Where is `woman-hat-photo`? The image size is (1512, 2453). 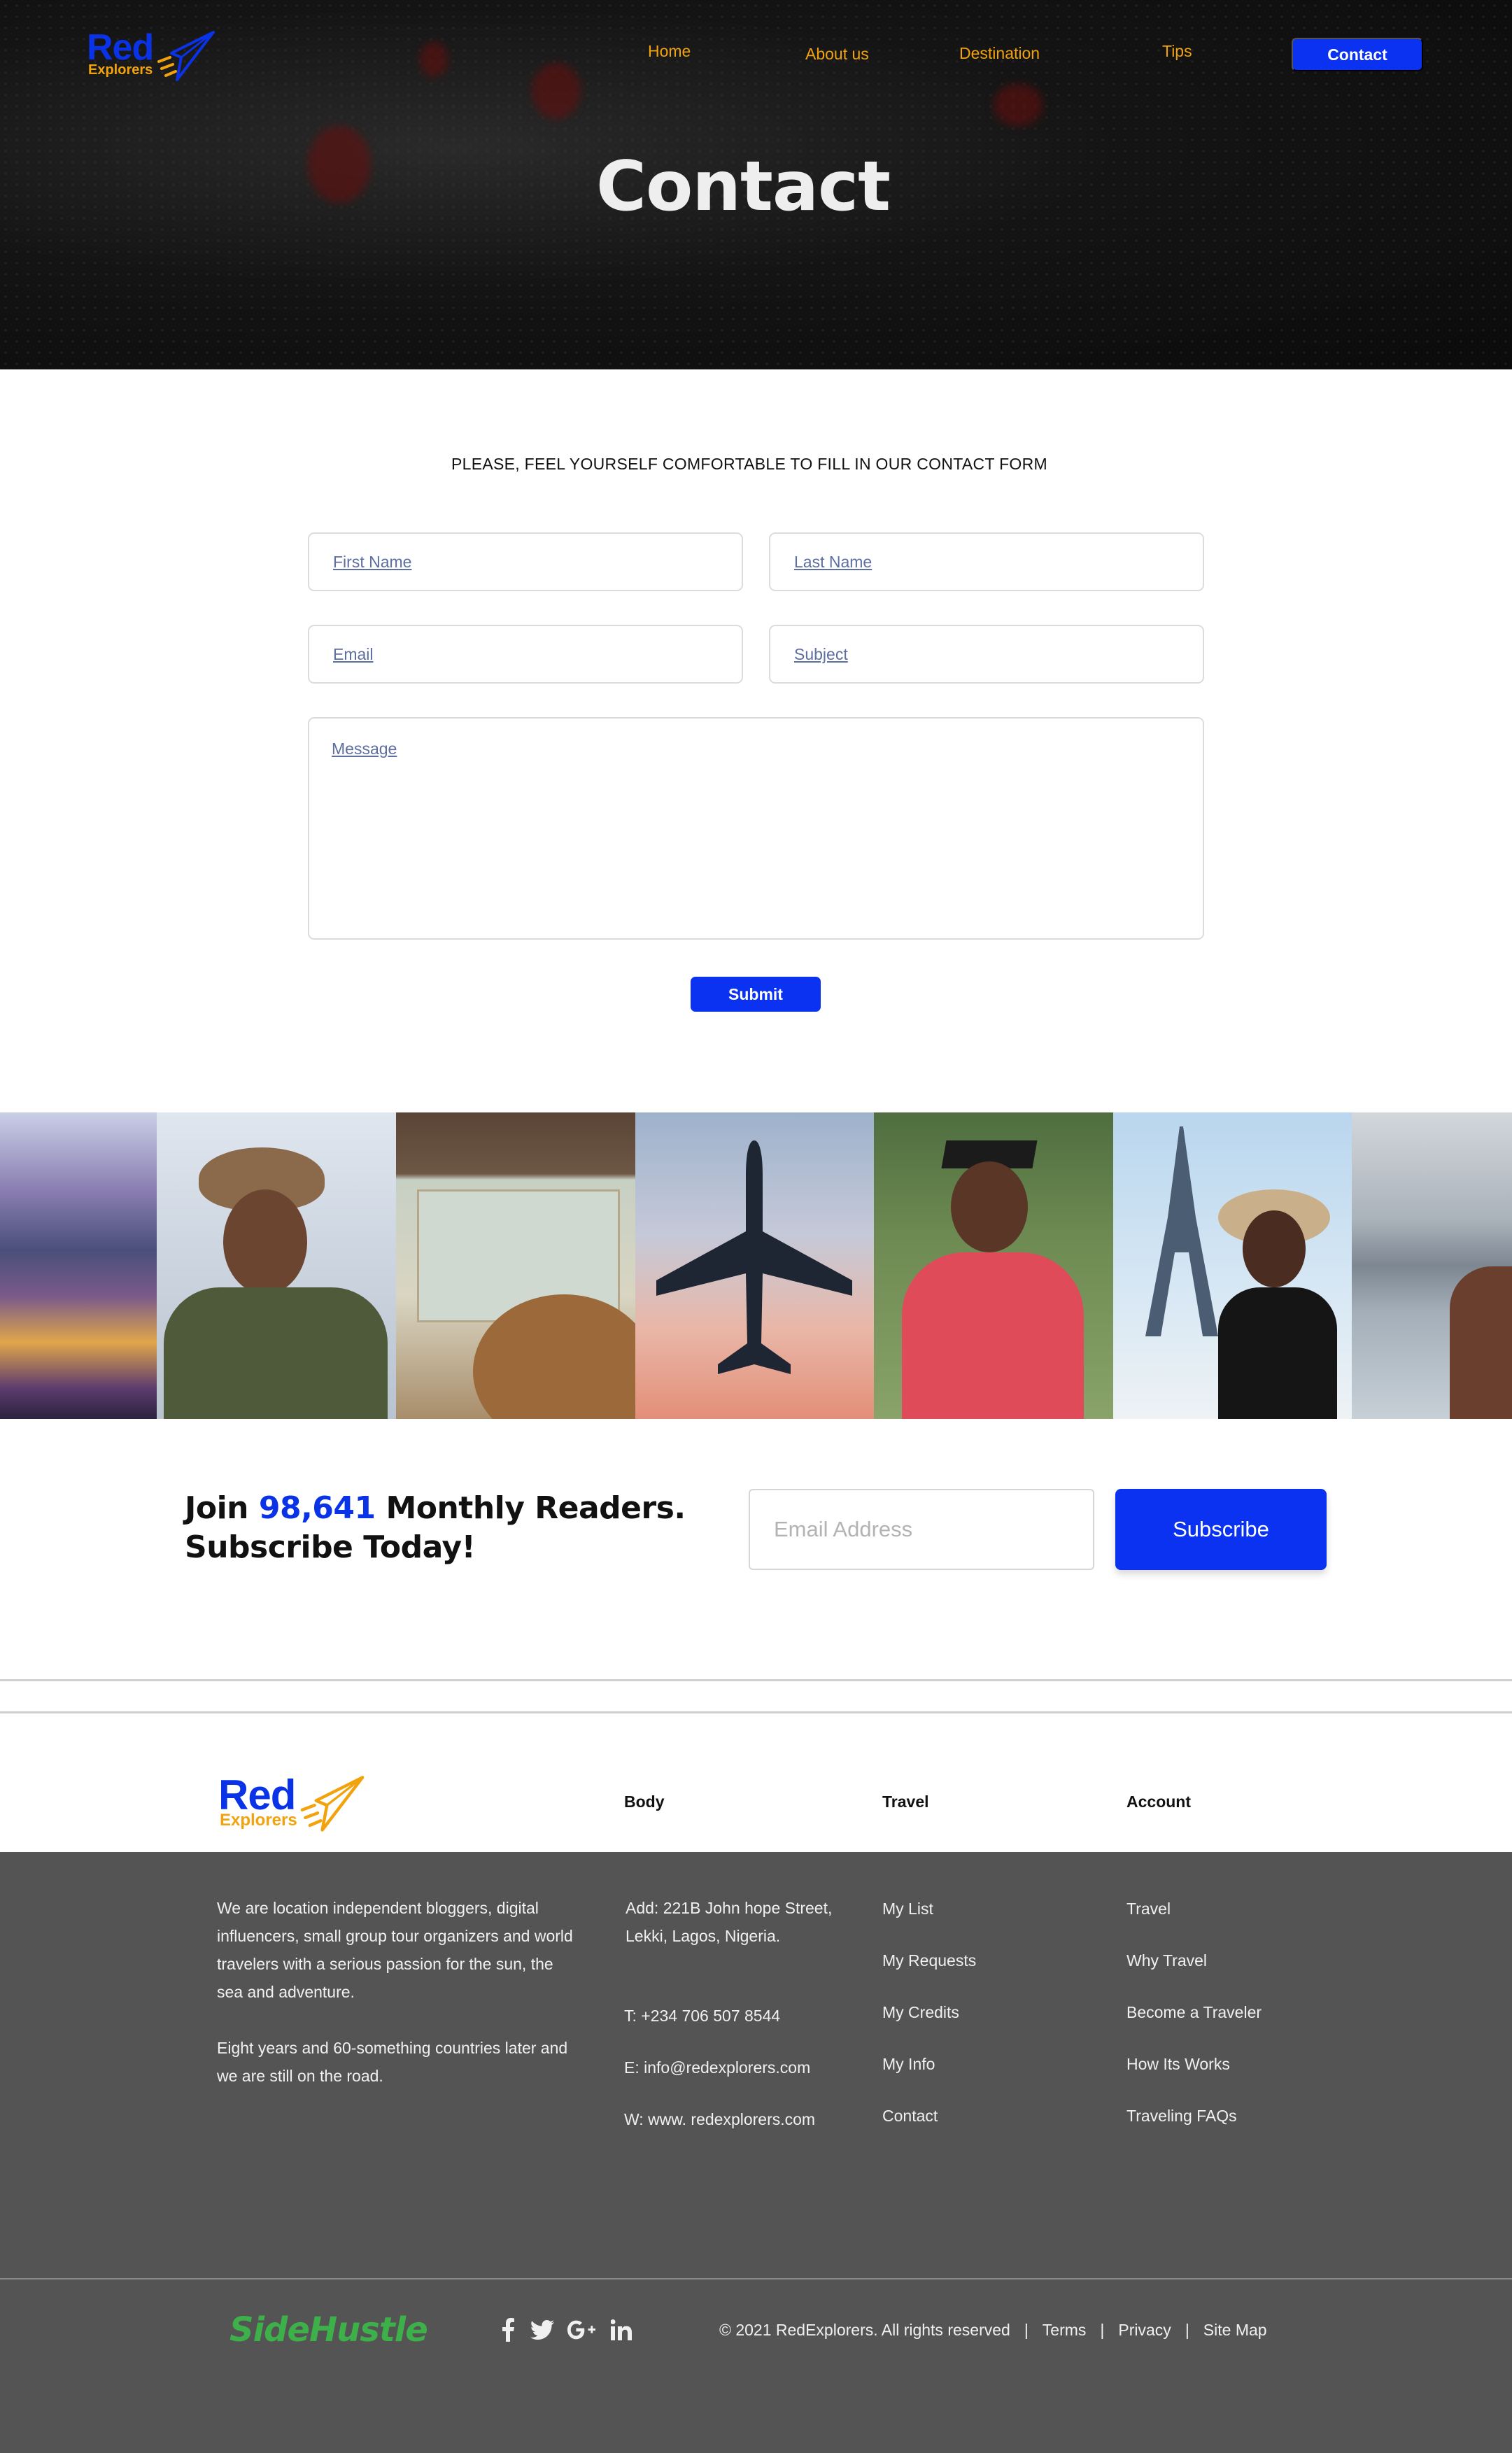 woman-hat-photo is located at coordinates (276, 1265).